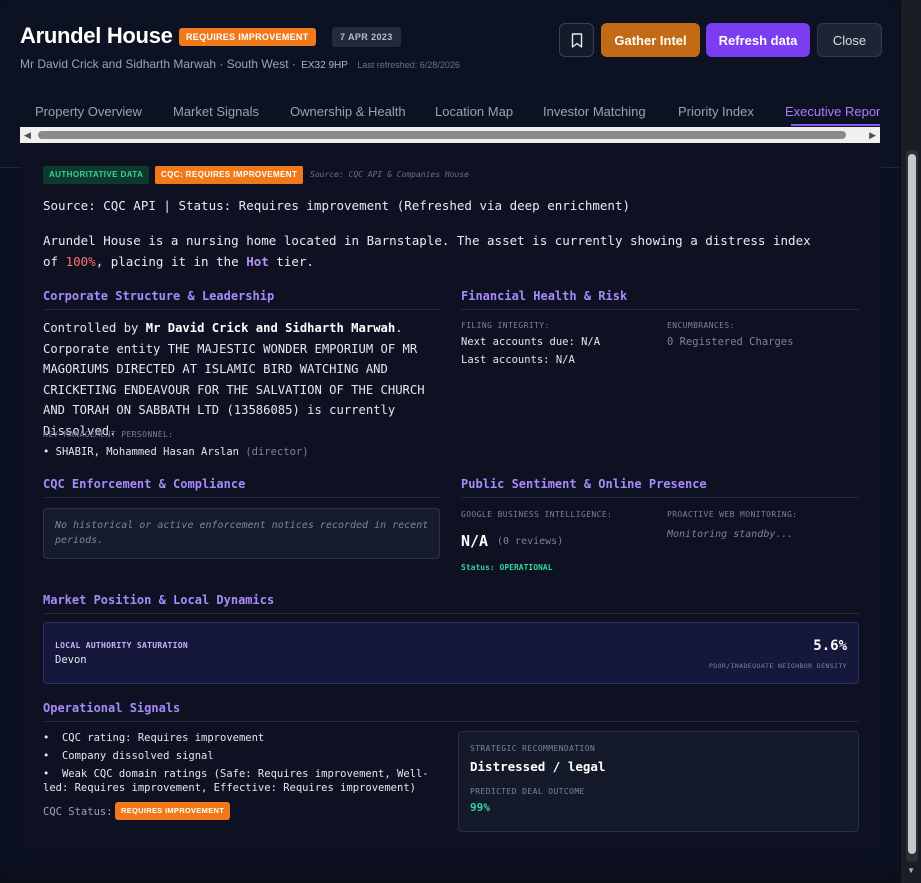 The image size is (921, 883). What do you see at coordinates (544, 296) in the screenshot?
I see `financial-section-title: Financial Health & Risk` at bounding box center [544, 296].